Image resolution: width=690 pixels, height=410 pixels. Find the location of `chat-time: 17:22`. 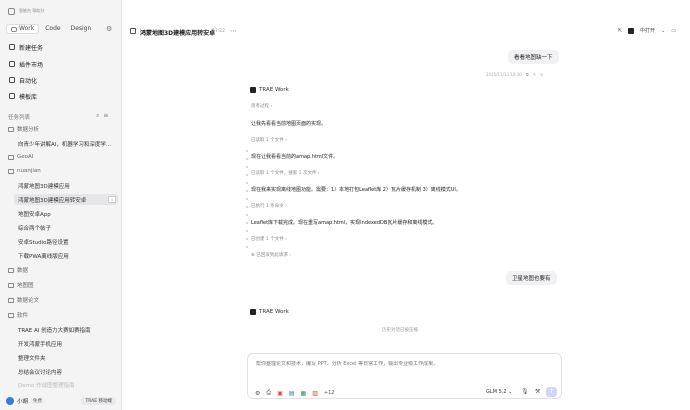

chat-time: 17:22 is located at coordinates (218, 31).